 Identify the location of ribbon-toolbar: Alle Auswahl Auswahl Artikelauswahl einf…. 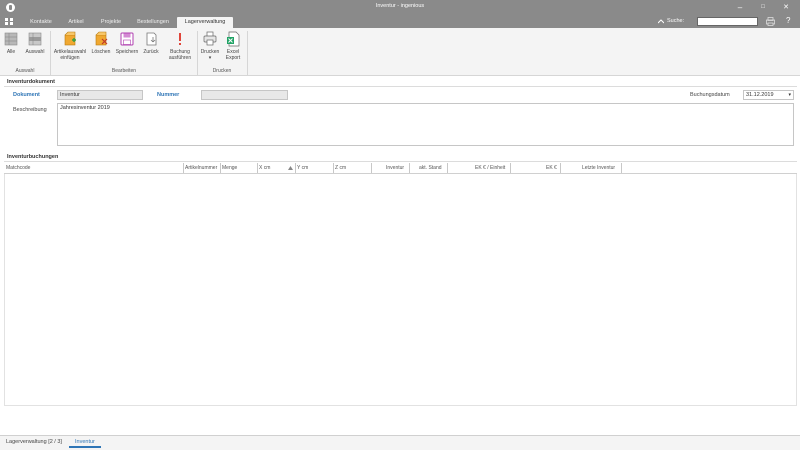
(400, 52).